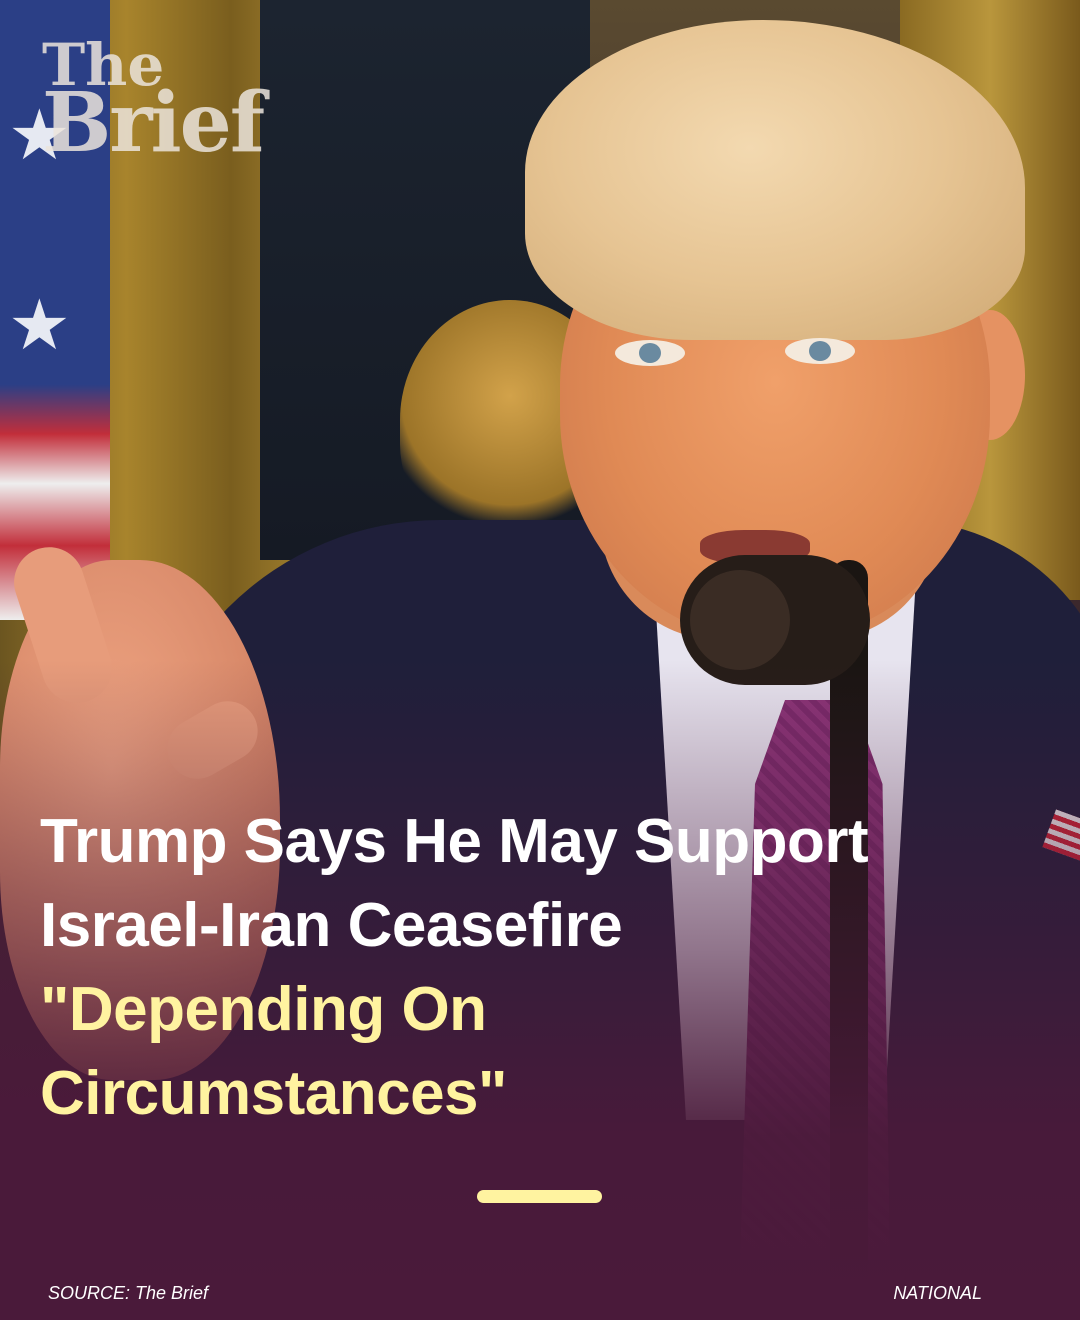 The width and height of the screenshot is (1080, 1320). I want to click on category-label: NATIONAL, so click(937, 1293).